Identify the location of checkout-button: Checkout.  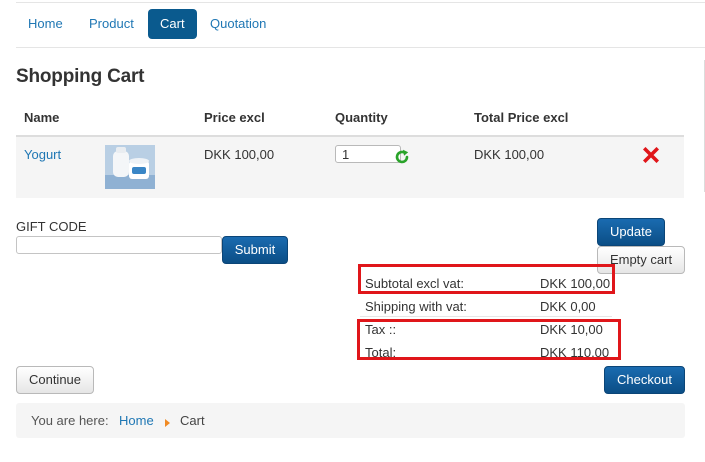
(644, 380).